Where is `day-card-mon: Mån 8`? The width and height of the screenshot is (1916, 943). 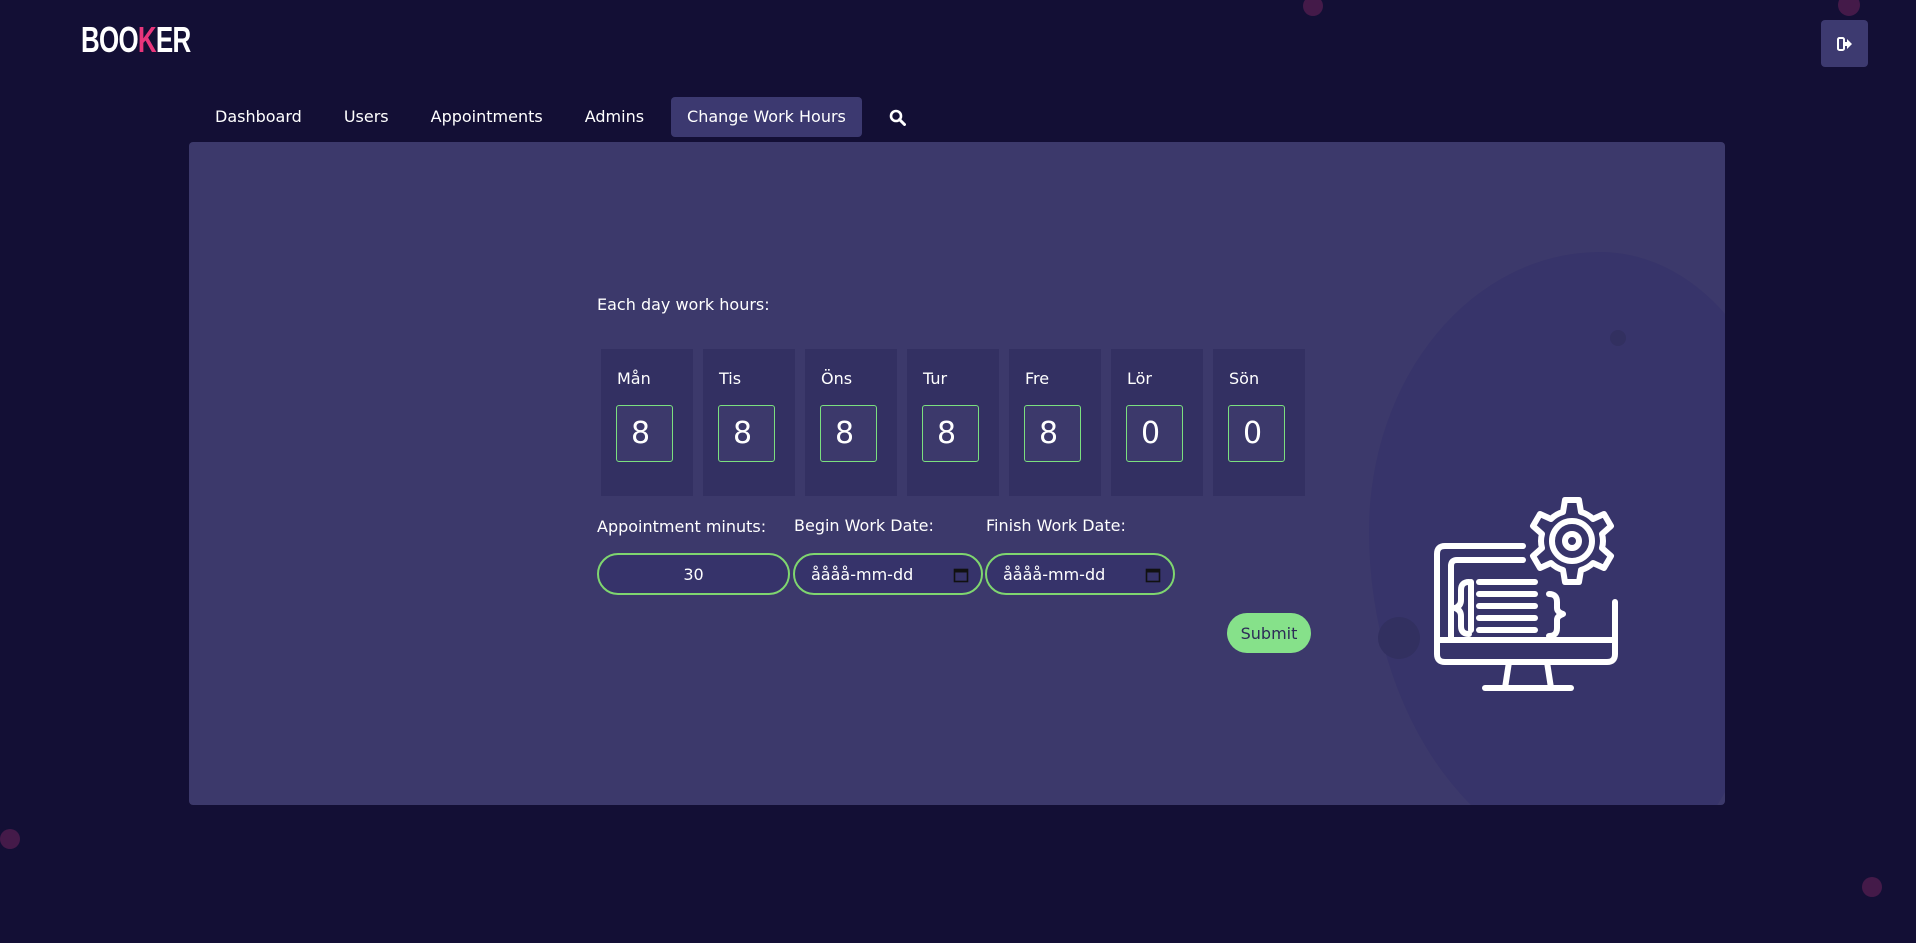 day-card-mon: Mån 8 is located at coordinates (647, 422).